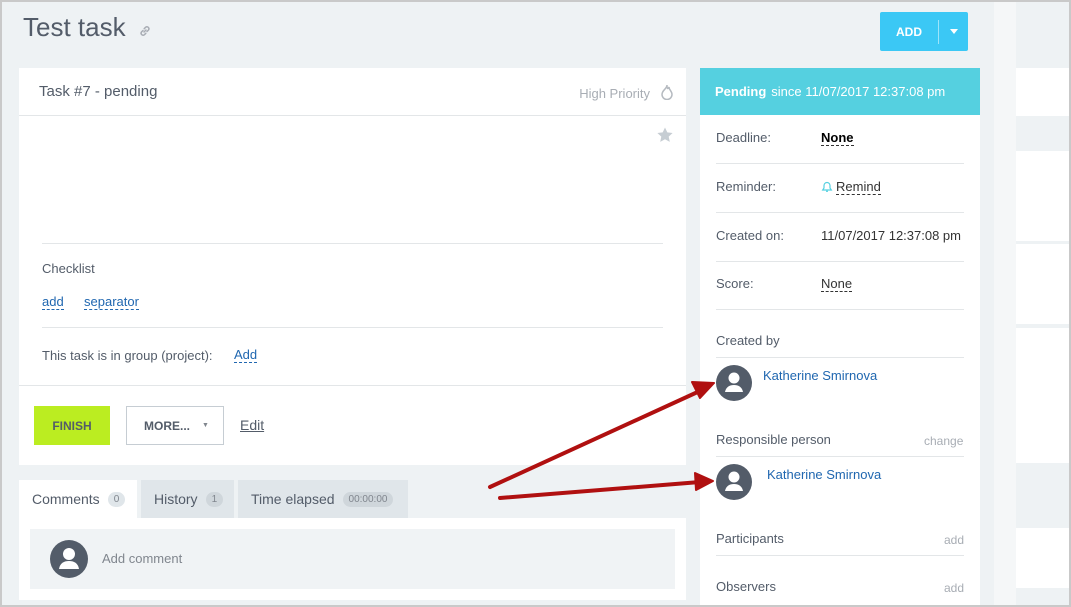  Describe the element at coordinates (293, 499) in the screenshot. I see `tab-label: Time elapsed` at that location.